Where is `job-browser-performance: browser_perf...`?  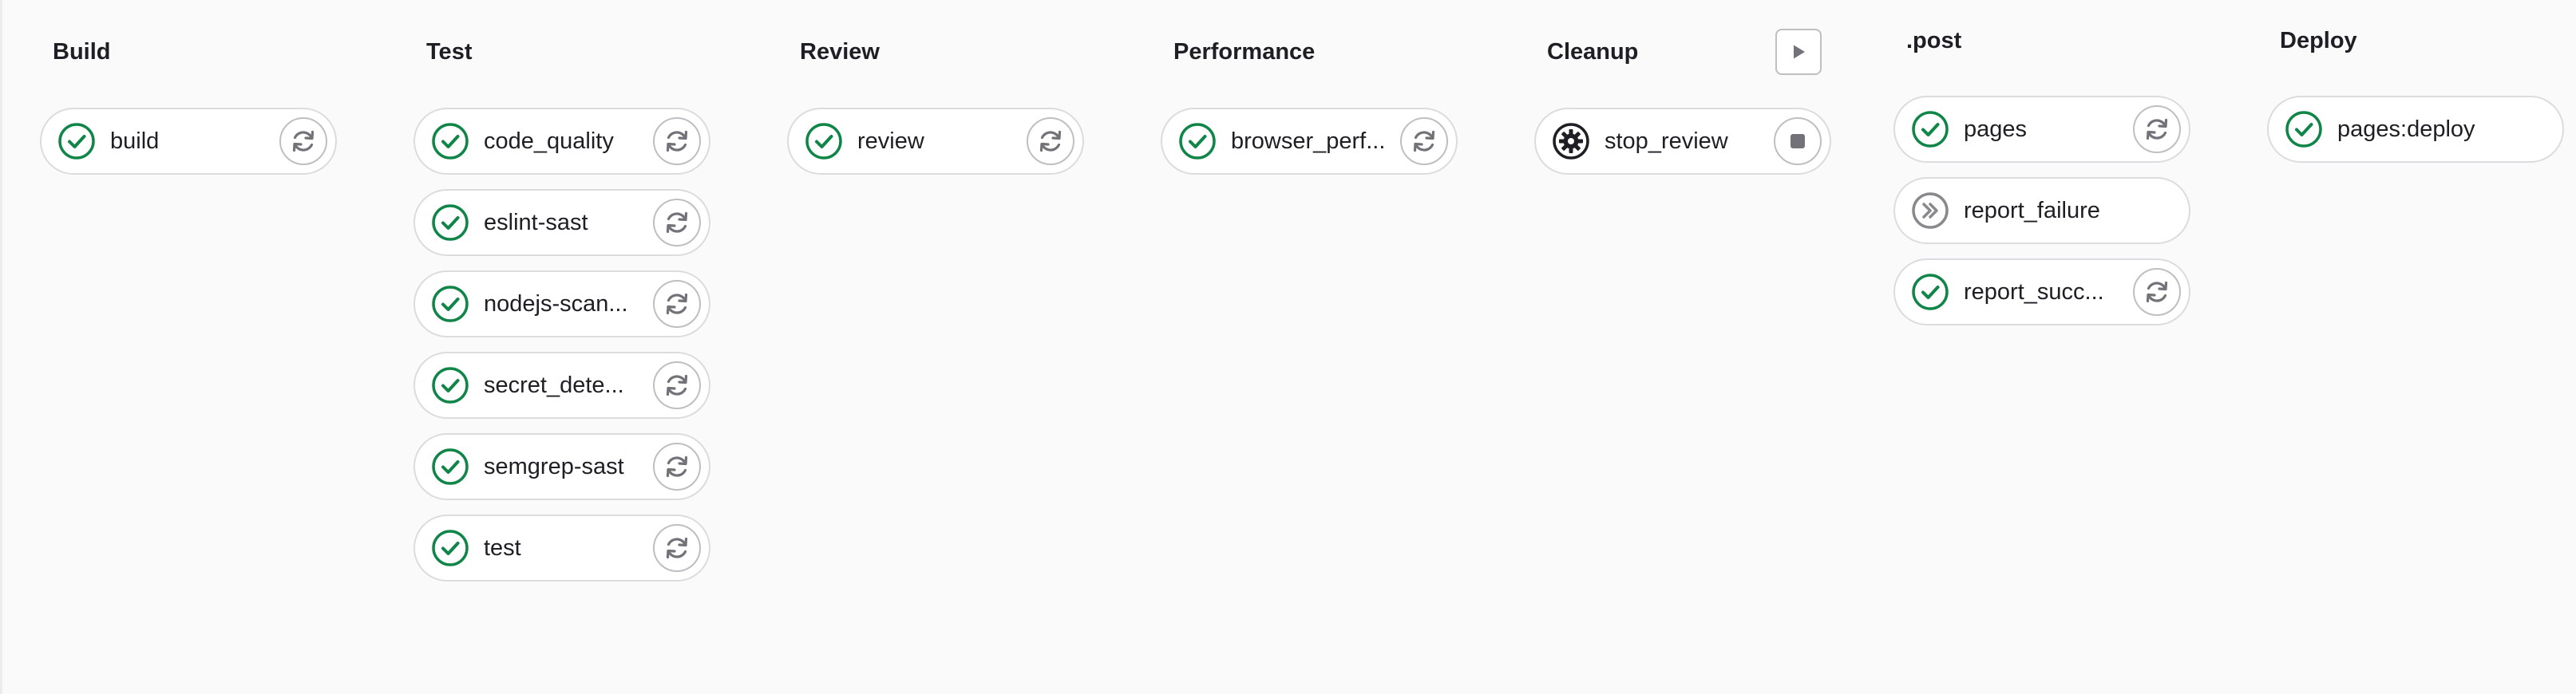
job-browser-performance: browser_perf... is located at coordinates (1309, 141).